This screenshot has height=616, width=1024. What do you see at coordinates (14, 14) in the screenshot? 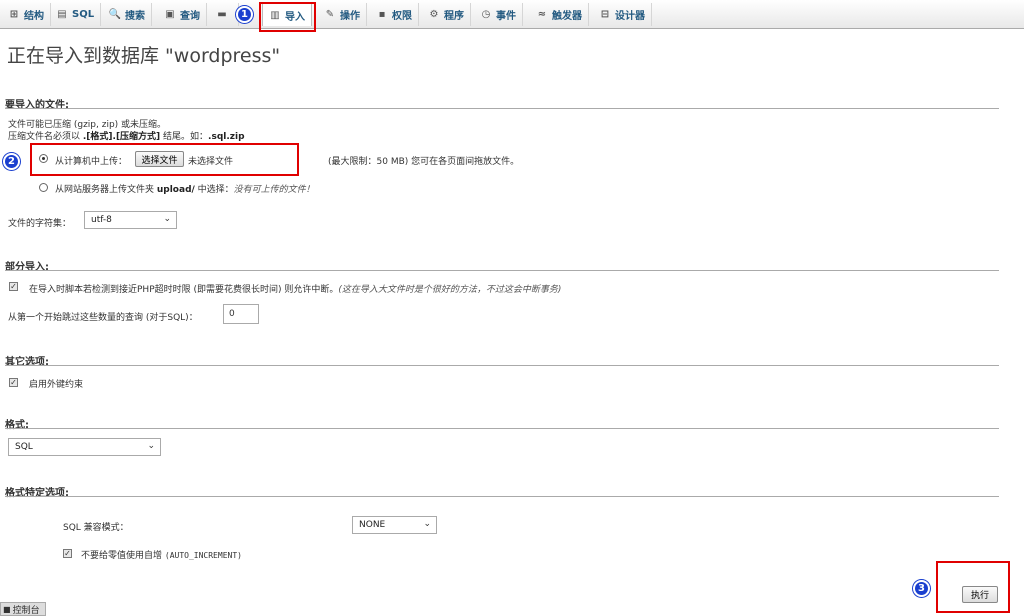
I see `structure-icon: ⊞` at bounding box center [14, 14].